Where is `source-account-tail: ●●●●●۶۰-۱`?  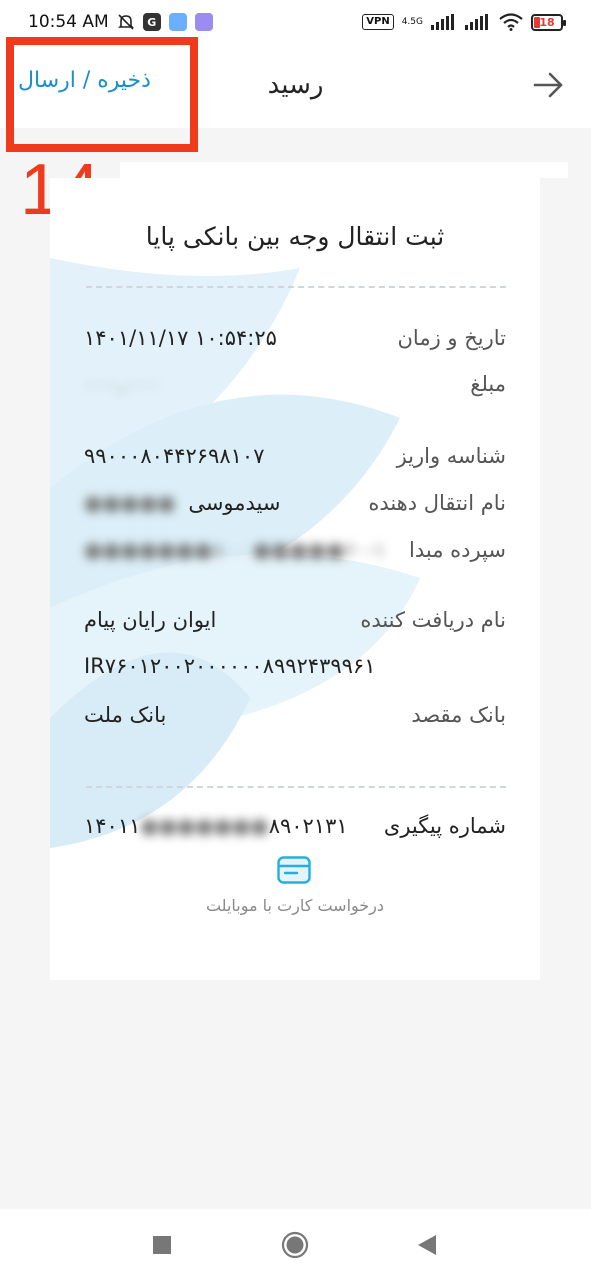 source-account-tail: ●●●●●۶۰-۱ is located at coordinates (319, 550).